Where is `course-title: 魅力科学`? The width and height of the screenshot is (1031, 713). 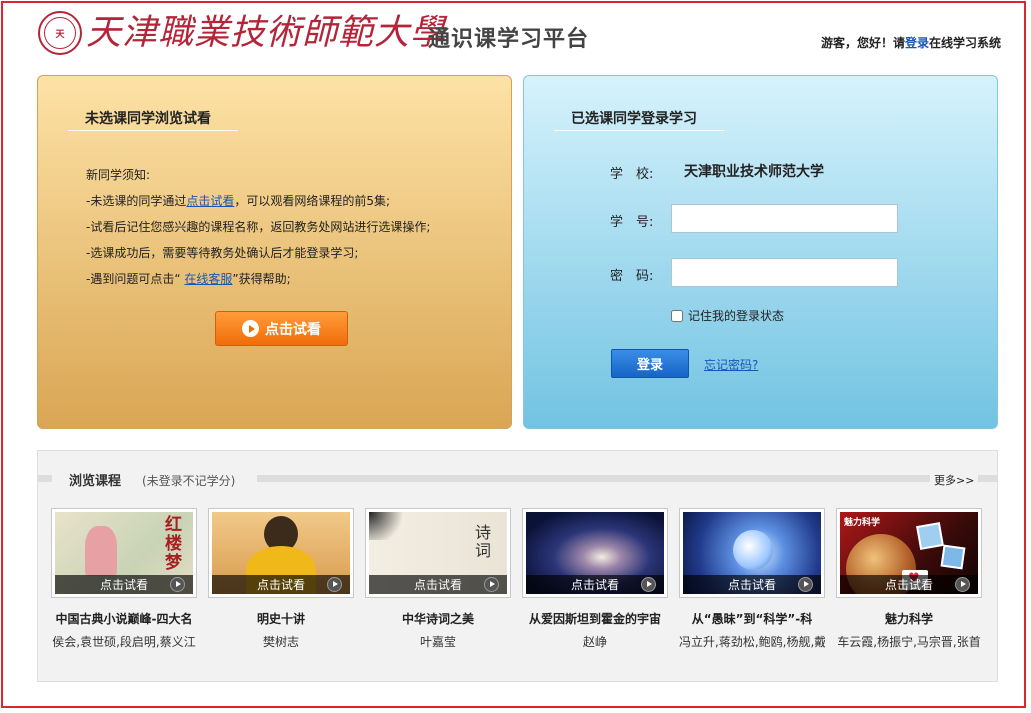 course-title: 魅力科学 is located at coordinates (909, 618).